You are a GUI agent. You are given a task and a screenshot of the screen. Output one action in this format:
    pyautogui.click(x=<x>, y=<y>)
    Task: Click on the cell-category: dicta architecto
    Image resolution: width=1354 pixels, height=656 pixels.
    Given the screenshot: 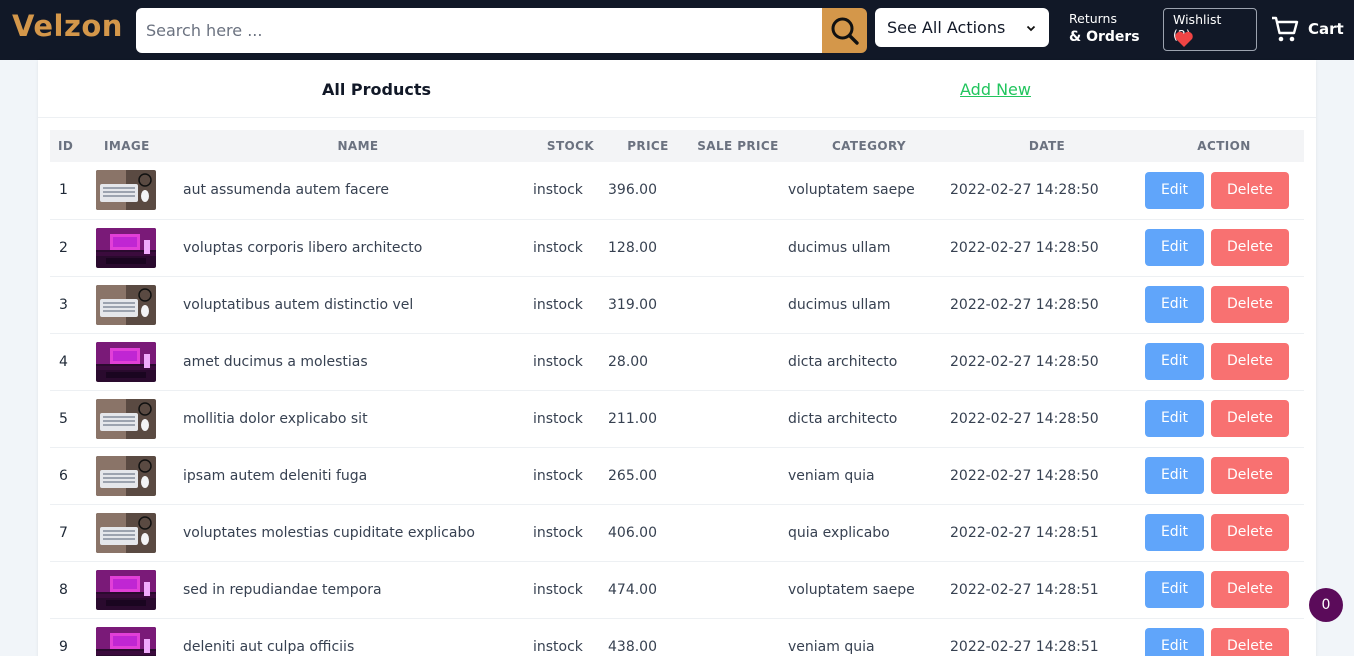 What is the action you would take?
    pyautogui.click(x=843, y=361)
    